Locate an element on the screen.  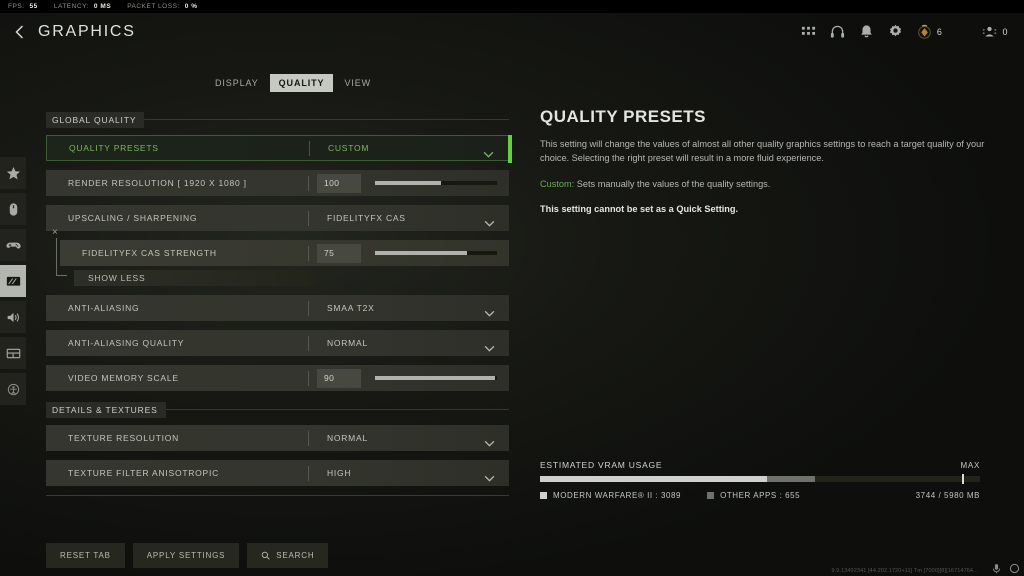
currency-display: 6 is located at coordinates (930, 31).